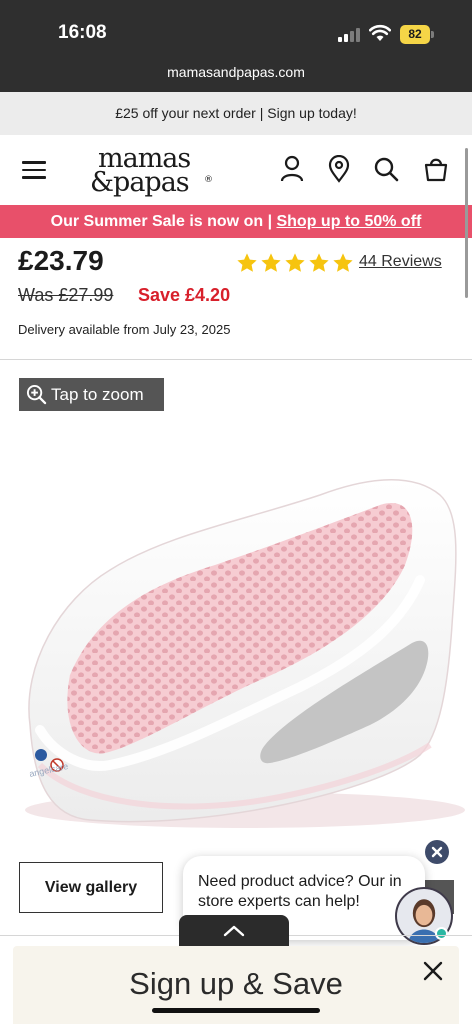  Describe the element at coordinates (348, 221) in the screenshot. I see `sale-banner-link: Shop up to 50% off` at that location.